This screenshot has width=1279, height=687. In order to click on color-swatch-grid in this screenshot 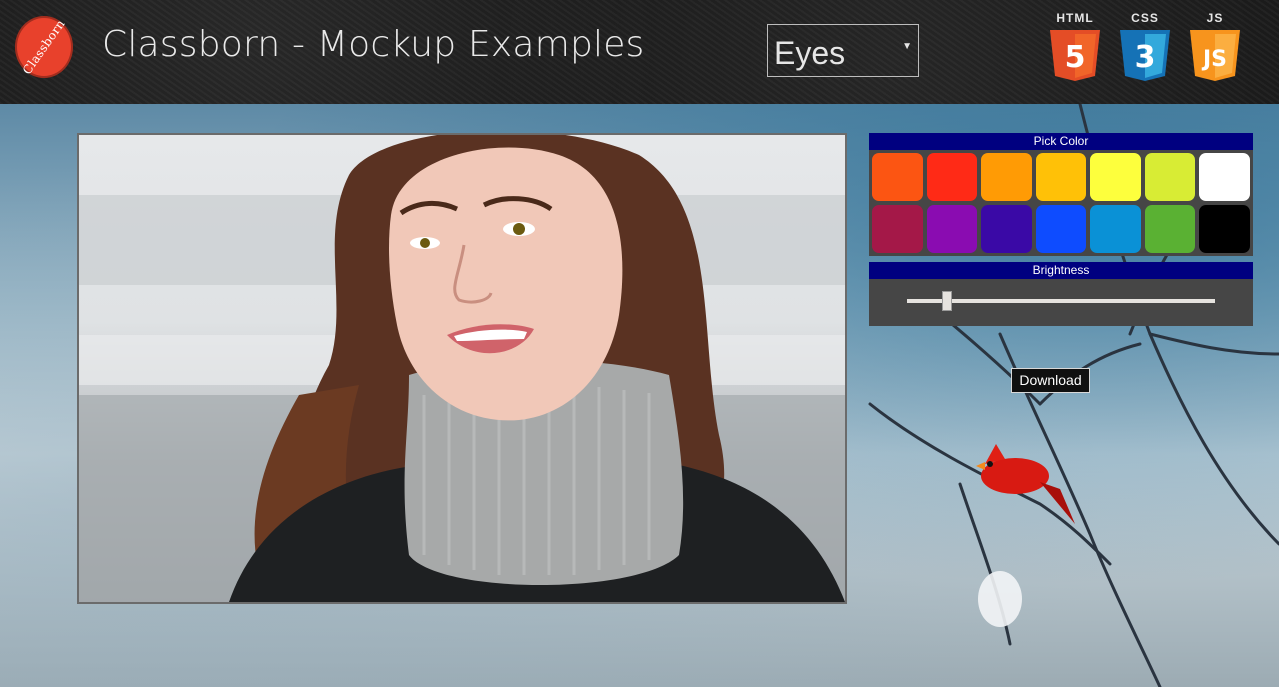, I will do `click(1061, 203)`.